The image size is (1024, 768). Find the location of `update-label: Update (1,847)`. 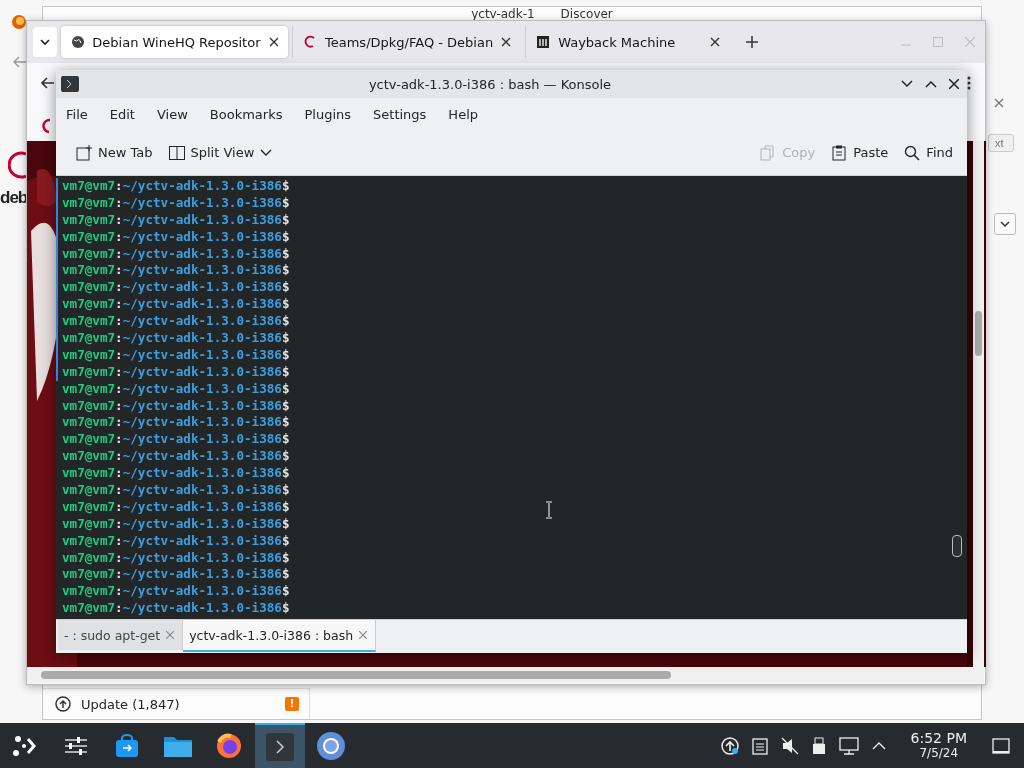

update-label: Update (1,847) is located at coordinates (130, 704).